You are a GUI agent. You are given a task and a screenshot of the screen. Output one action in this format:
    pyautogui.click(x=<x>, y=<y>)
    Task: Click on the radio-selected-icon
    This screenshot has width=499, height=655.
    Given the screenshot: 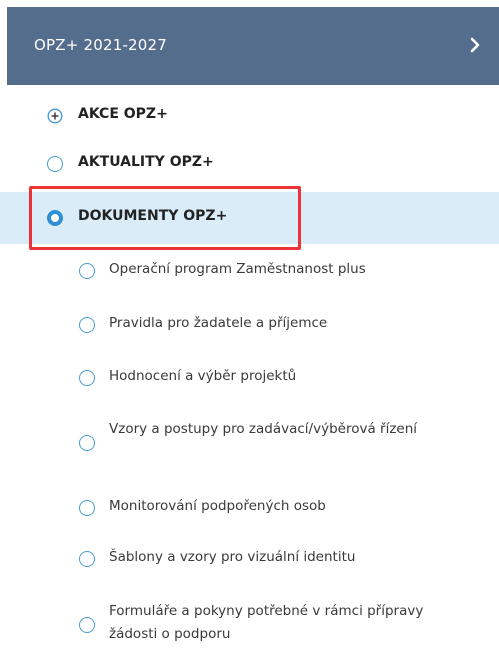 What is the action you would take?
    pyautogui.click(x=55, y=218)
    